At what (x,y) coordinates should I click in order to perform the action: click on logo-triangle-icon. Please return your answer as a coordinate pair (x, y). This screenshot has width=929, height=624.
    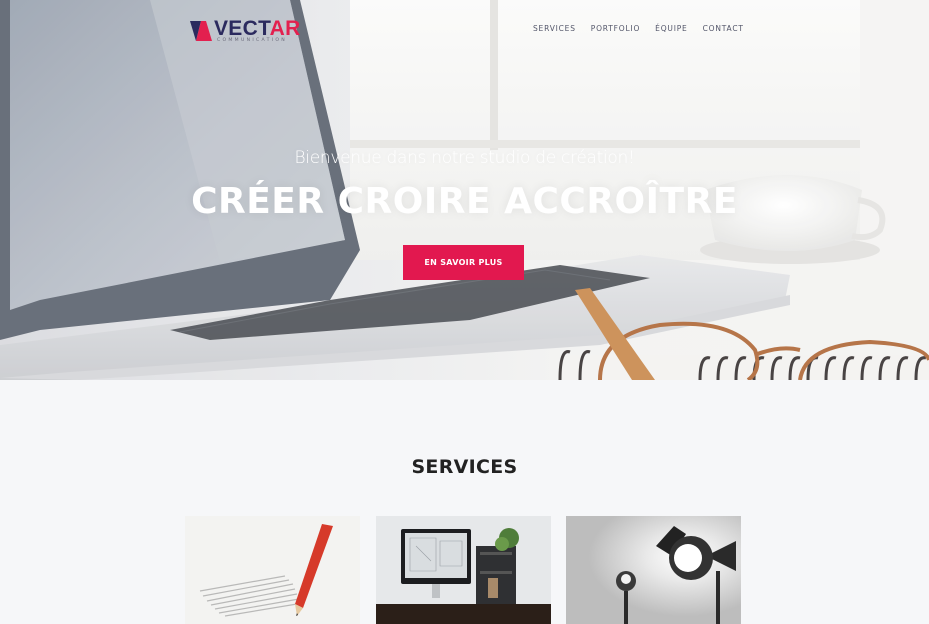
    Looking at the image, I should click on (201, 31).